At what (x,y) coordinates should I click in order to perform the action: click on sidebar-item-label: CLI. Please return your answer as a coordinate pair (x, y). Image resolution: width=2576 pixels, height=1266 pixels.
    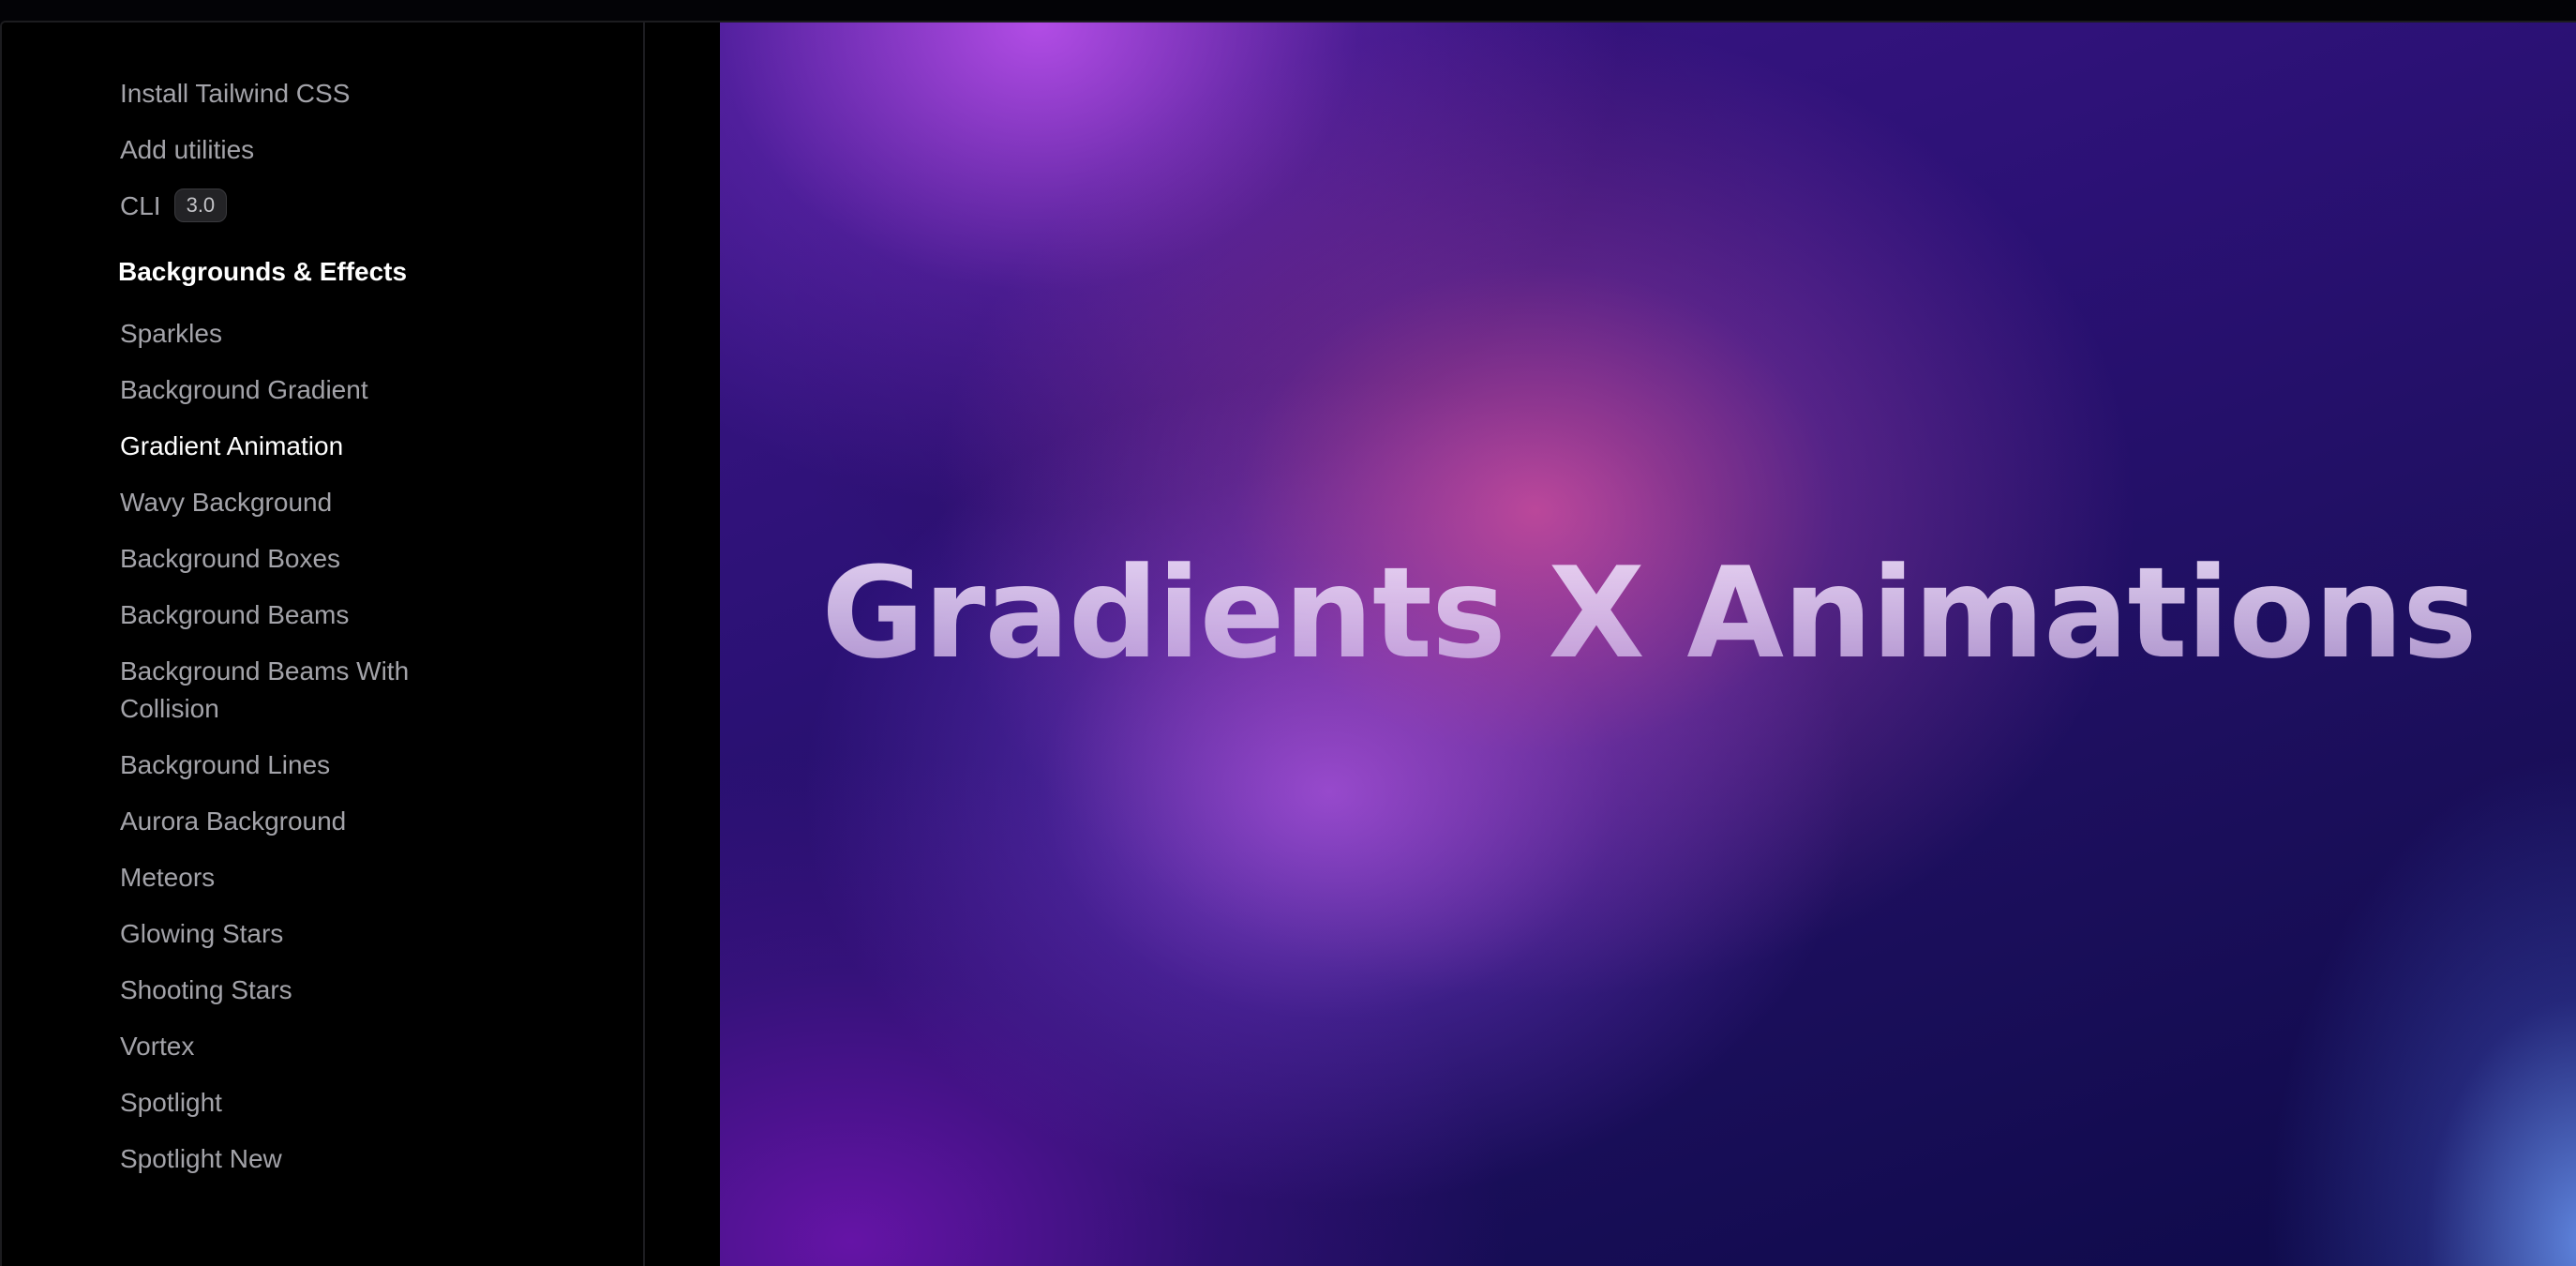
    Looking at the image, I should click on (141, 206).